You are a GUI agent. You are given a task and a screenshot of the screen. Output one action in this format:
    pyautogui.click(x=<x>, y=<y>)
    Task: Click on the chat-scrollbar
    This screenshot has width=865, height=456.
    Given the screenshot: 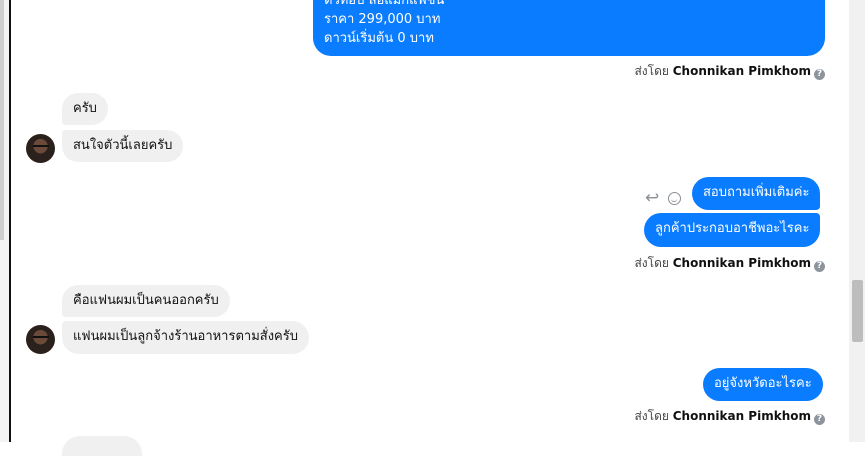 What is the action you would take?
    pyautogui.click(x=857, y=221)
    